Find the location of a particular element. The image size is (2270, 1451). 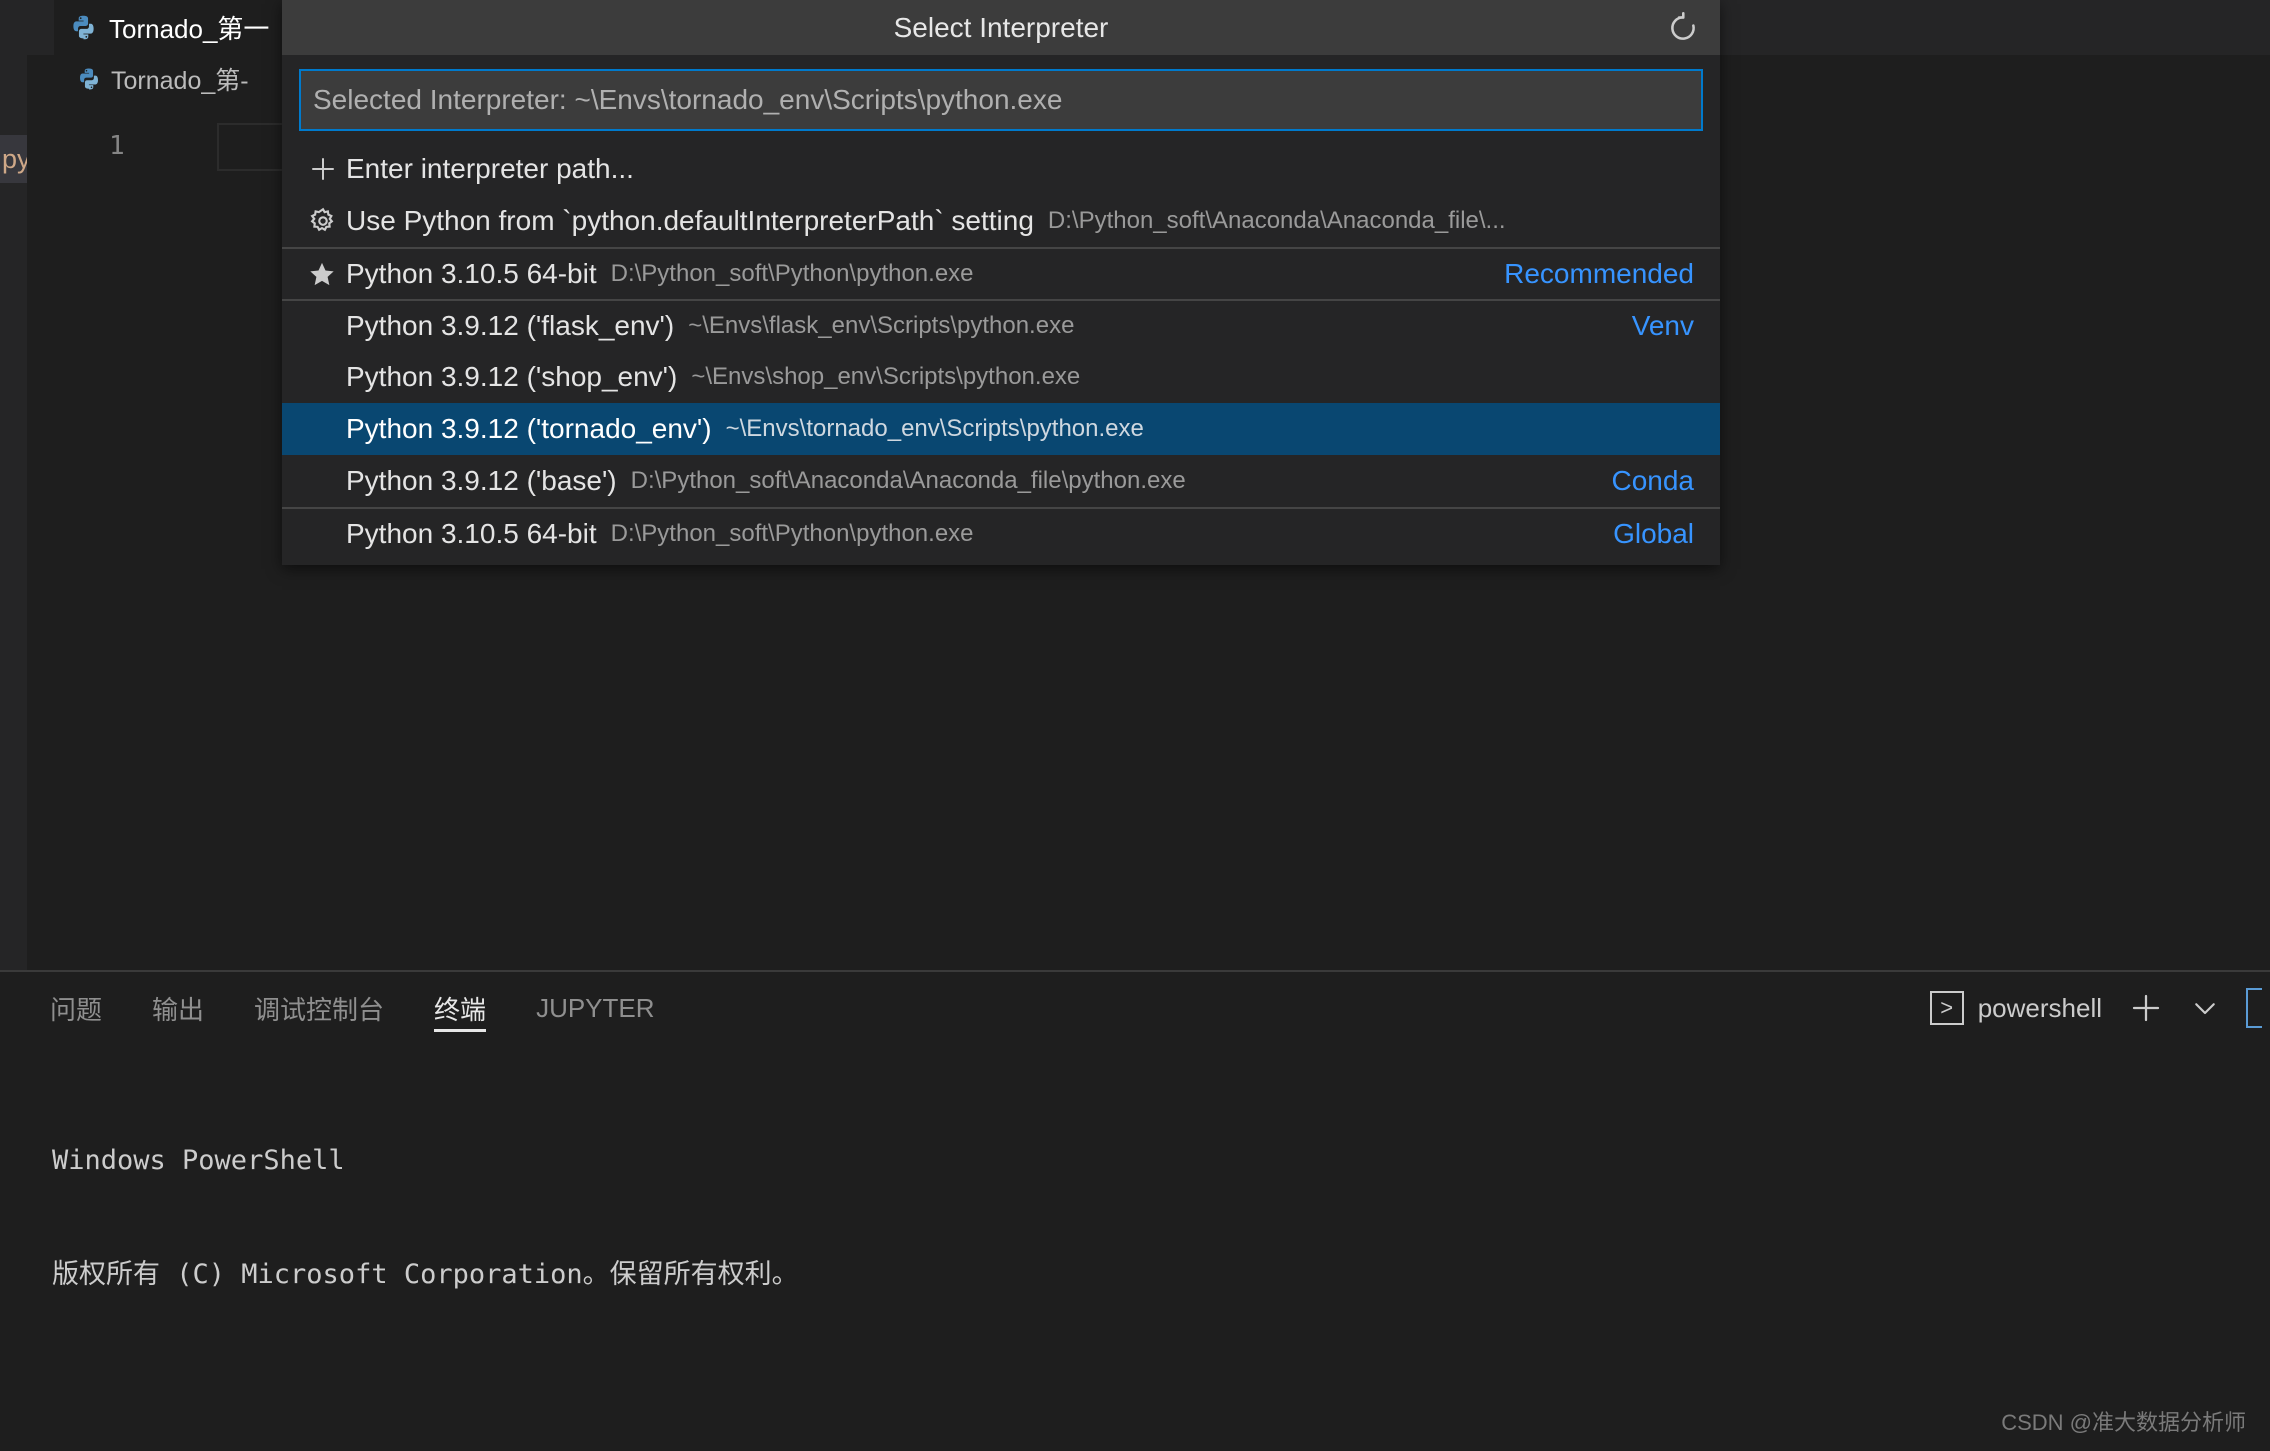

chevron-down-icon is located at coordinates (2205, 1008).